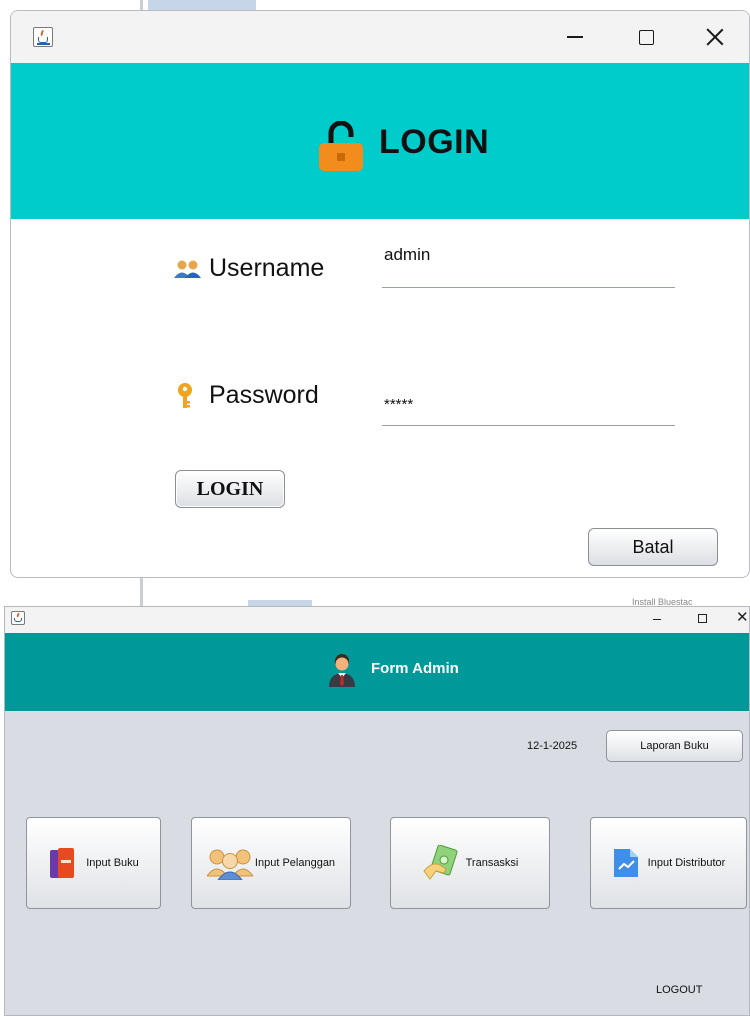 The width and height of the screenshot is (750, 1016). What do you see at coordinates (342, 670) in the screenshot?
I see `admin-avatar-icon` at bounding box center [342, 670].